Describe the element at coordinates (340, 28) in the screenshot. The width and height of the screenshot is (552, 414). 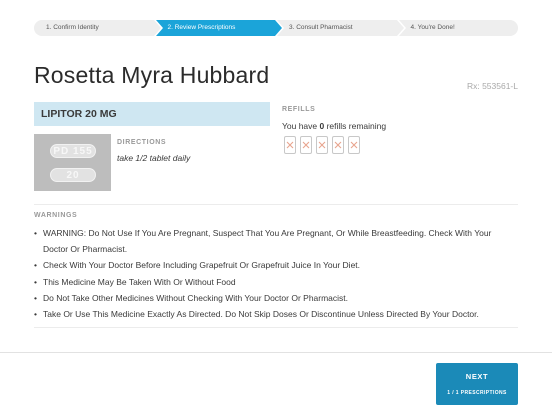
I see `step-consult-pharmacist: 3. Consult Pharmacist` at that location.